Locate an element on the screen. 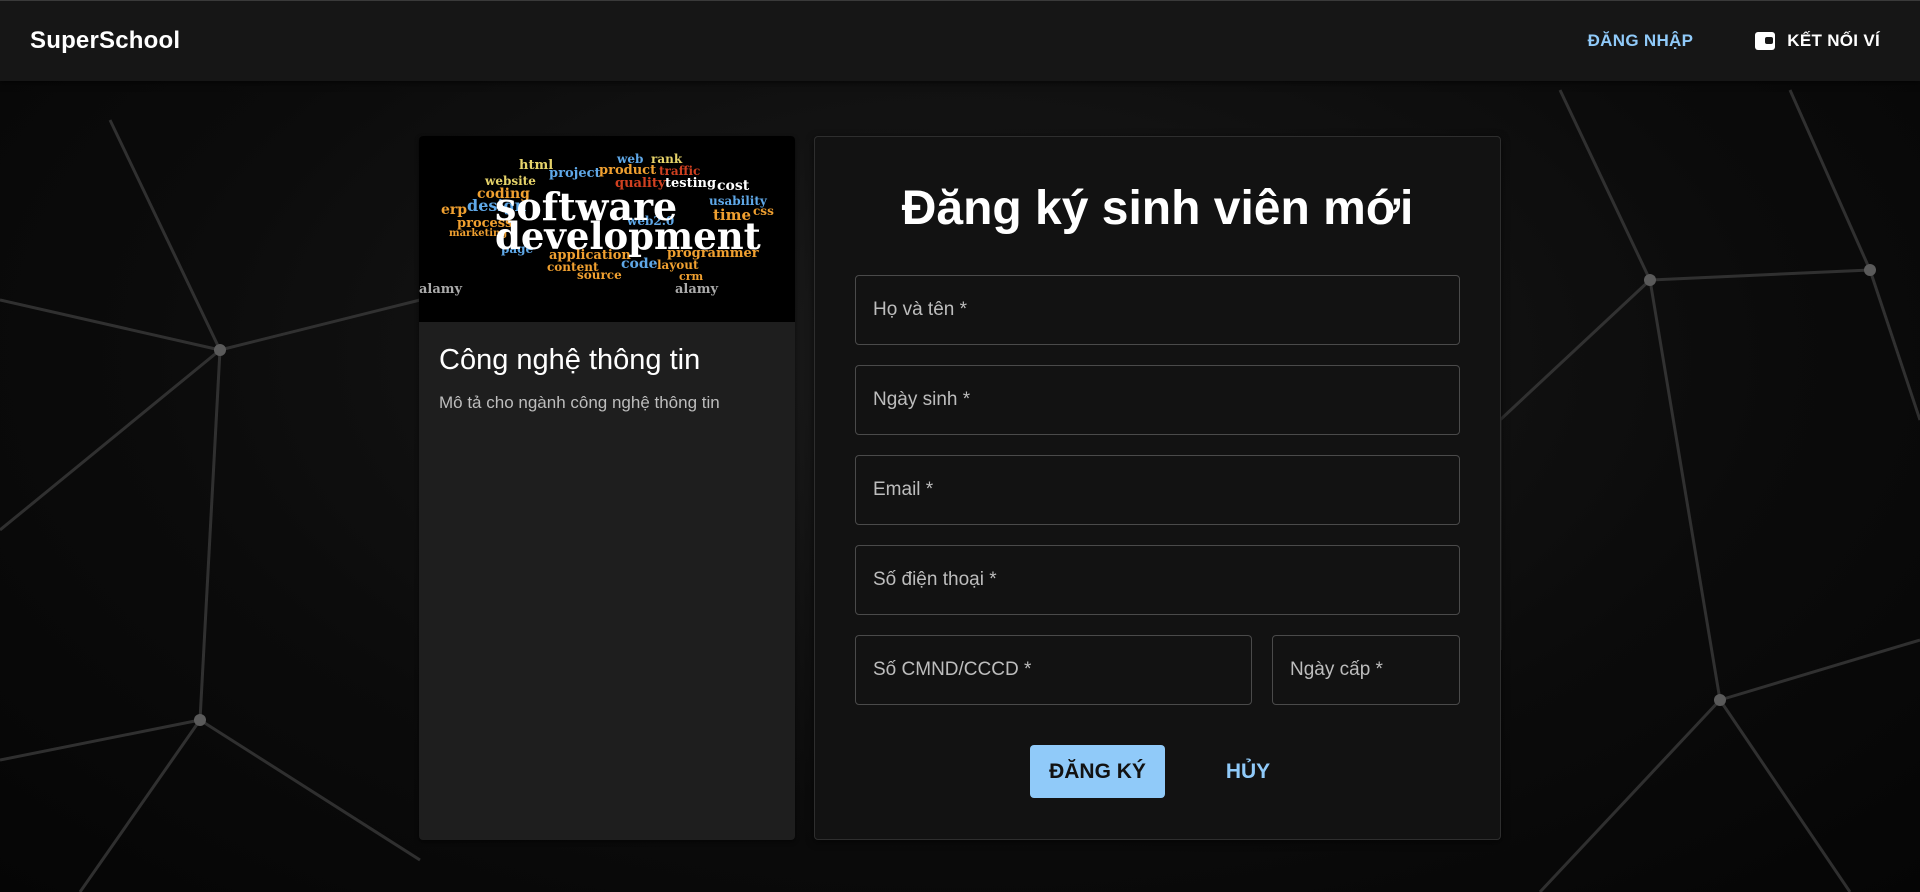  word-source: source is located at coordinates (599, 275).